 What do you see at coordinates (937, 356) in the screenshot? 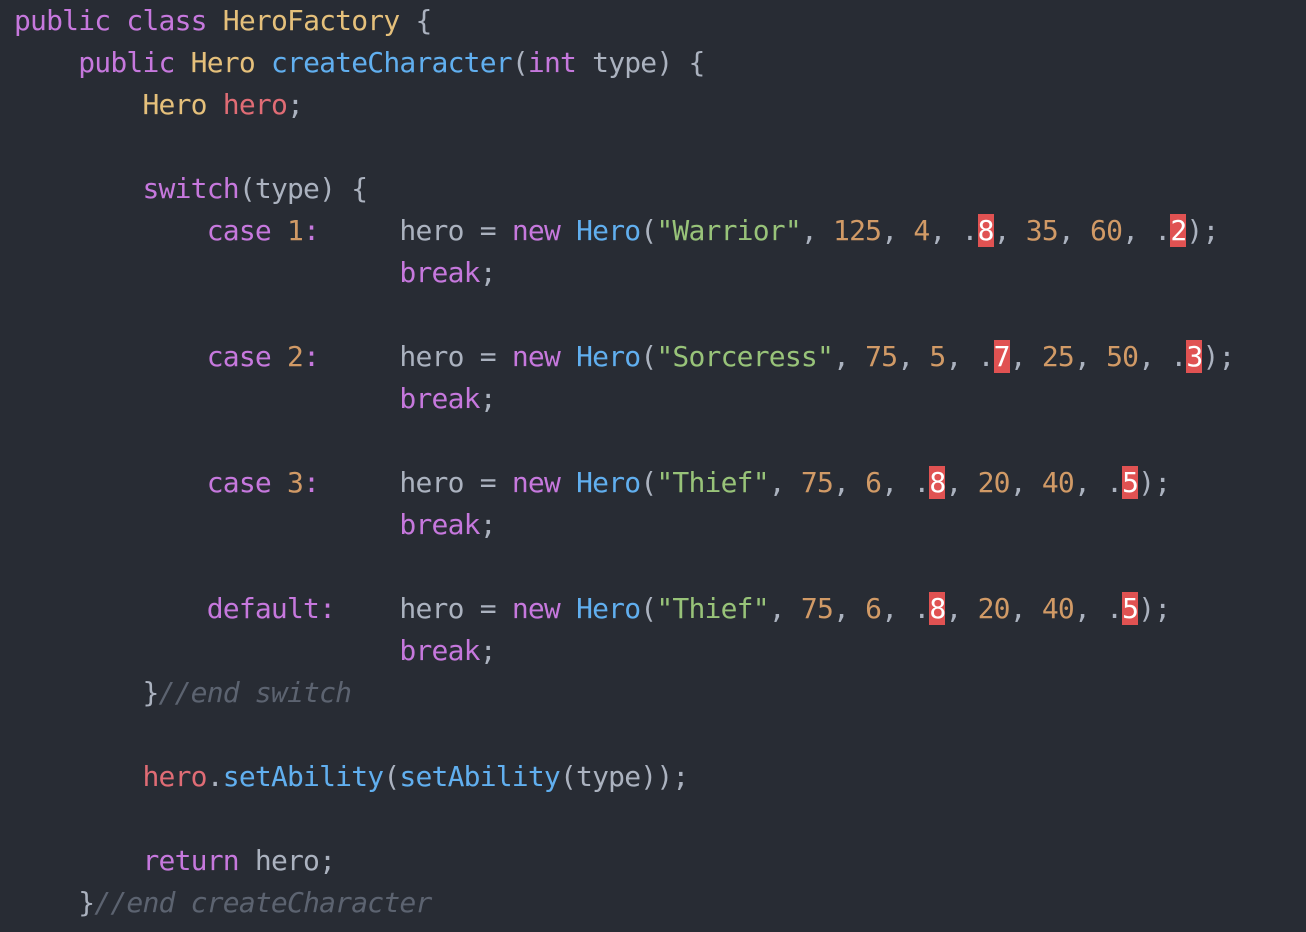
I see `code-token-number: 5` at bounding box center [937, 356].